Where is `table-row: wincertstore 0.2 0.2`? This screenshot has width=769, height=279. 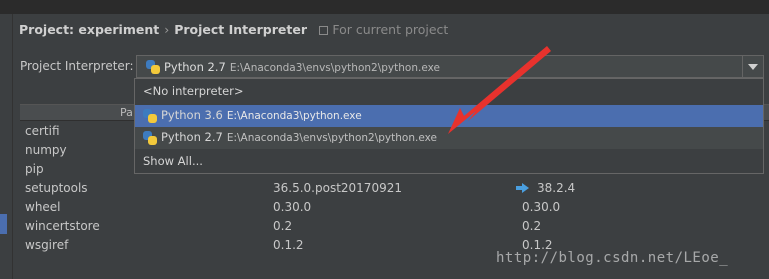
table-row: wincertstore 0.2 0.2 is located at coordinates (394, 226).